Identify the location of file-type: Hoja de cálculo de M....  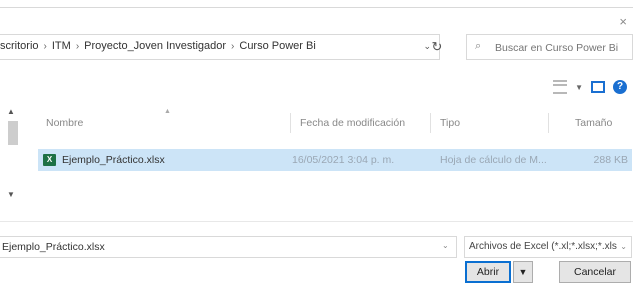
(493, 160).